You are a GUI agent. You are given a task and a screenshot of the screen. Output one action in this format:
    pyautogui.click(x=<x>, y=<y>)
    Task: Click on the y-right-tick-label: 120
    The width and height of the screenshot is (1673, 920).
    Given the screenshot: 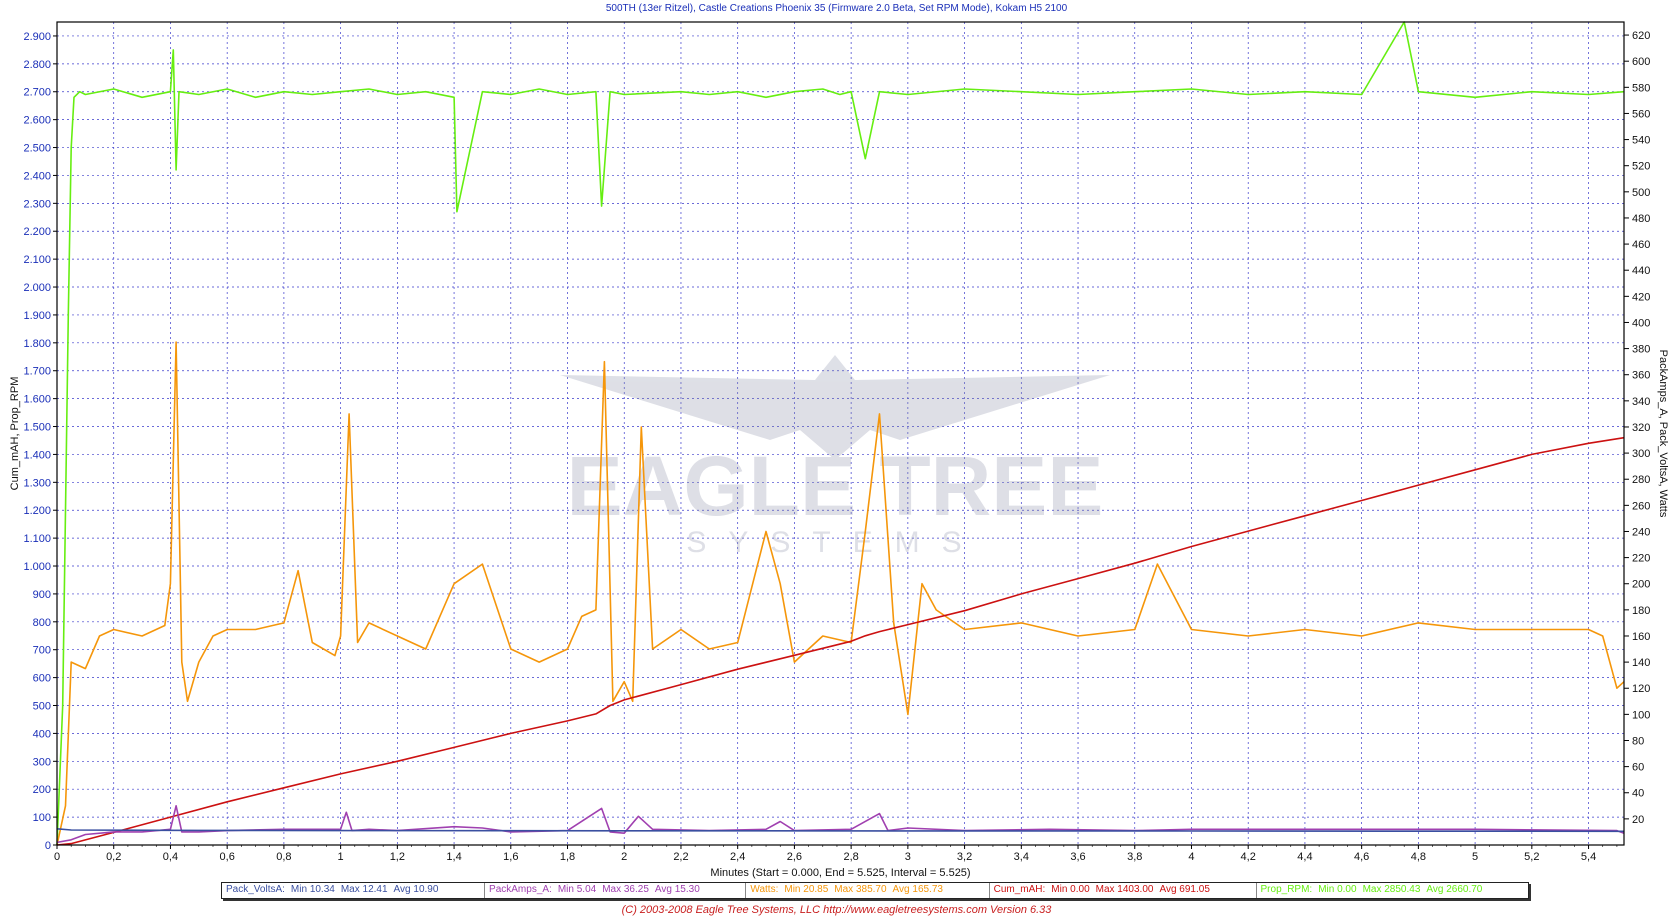 What is the action you would take?
    pyautogui.click(x=1641, y=689)
    